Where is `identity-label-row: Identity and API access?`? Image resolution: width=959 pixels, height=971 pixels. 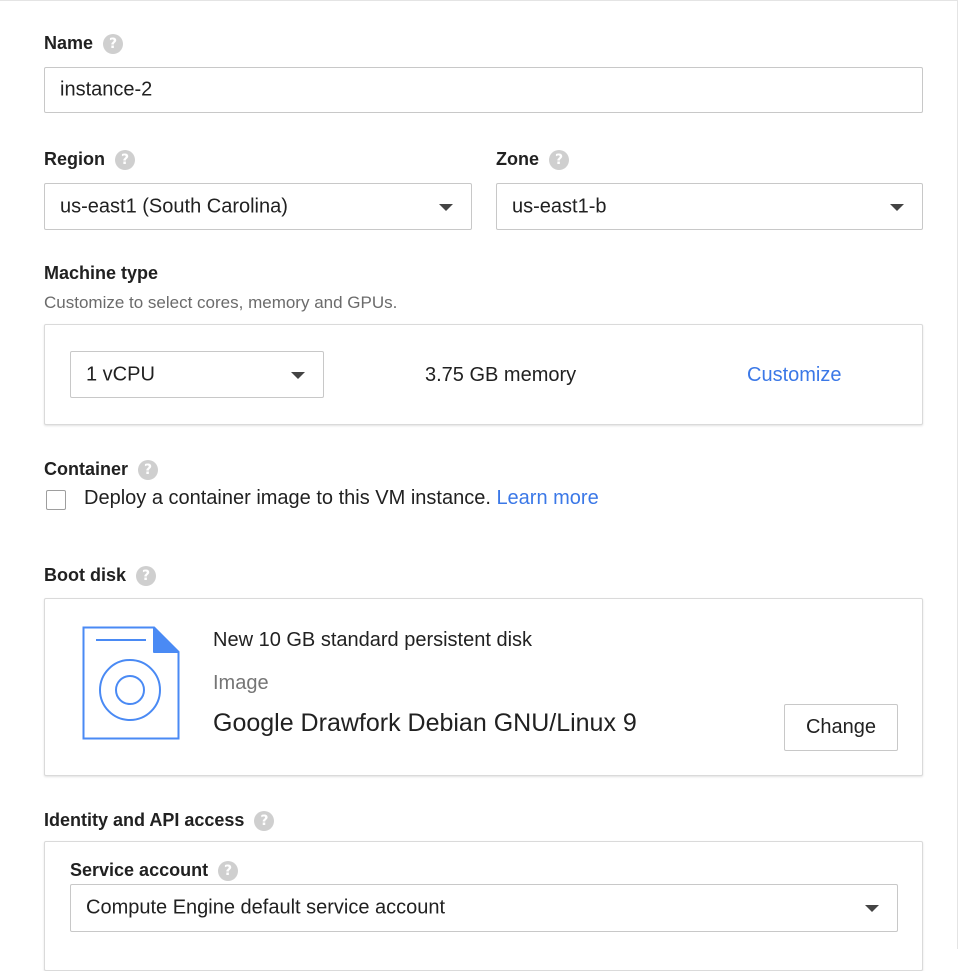
identity-label-row: Identity and API access? is located at coordinates (159, 820).